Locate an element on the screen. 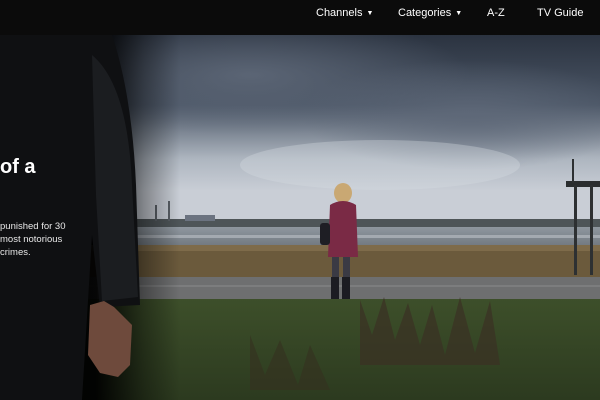  nav-channels-menu: Channels ▼ is located at coordinates (344, 14).